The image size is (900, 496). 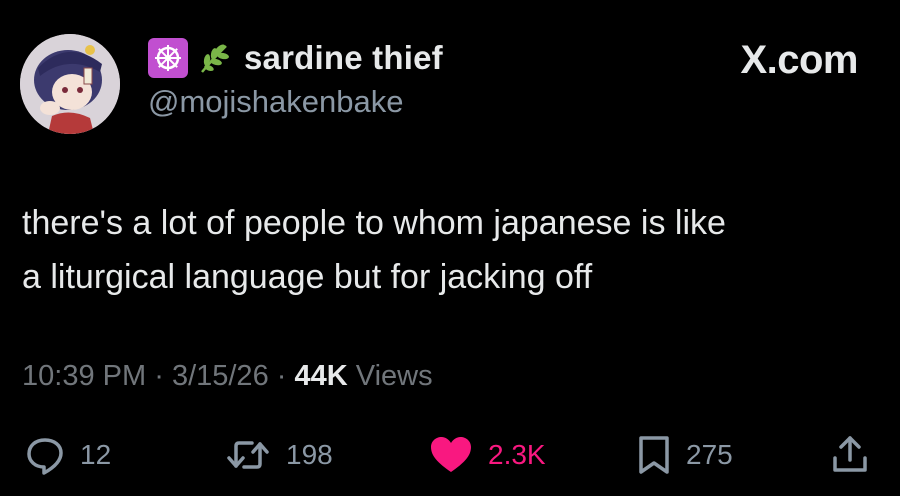 What do you see at coordinates (45, 456) in the screenshot?
I see `reply-icon` at bounding box center [45, 456].